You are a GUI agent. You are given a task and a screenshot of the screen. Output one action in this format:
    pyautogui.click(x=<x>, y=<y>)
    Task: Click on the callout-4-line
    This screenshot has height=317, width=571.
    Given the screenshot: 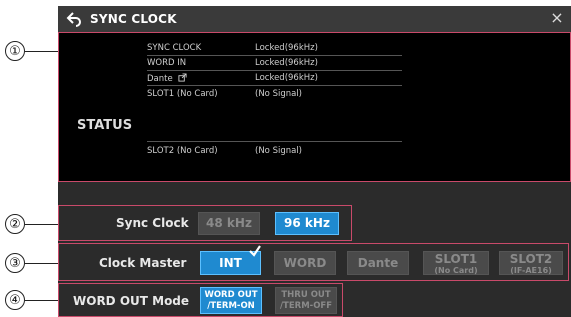 What is the action you would take?
    pyautogui.click(x=41, y=300)
    